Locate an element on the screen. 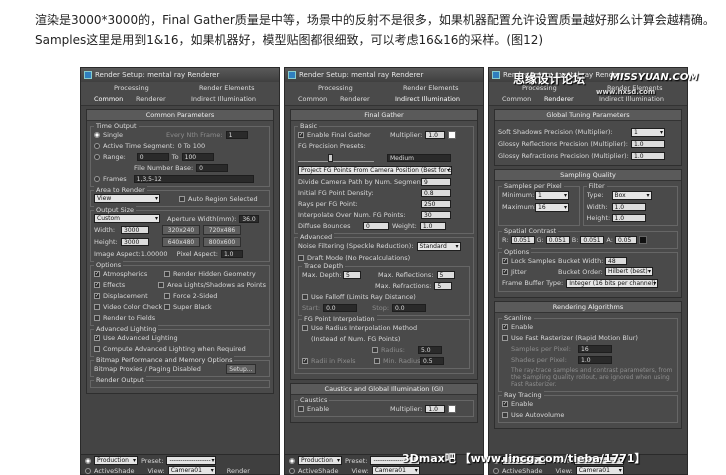 The height and width of the screenshot is (475, 726). aperture-input: 36.0 is located at coordinates (249, 218).